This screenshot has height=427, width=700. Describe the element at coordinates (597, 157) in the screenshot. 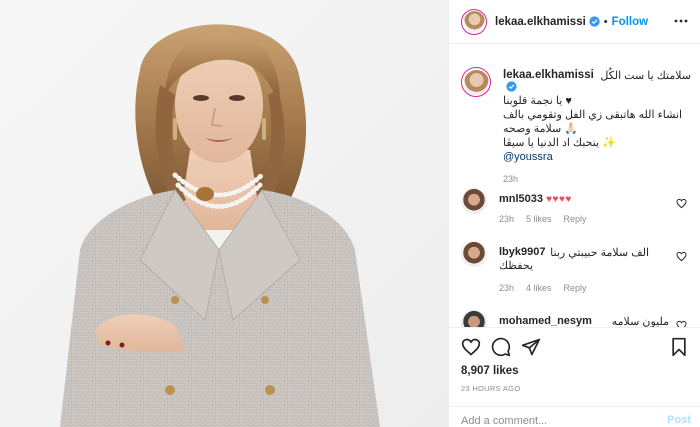

I see `caption-mention-link: @youssra` at that location.